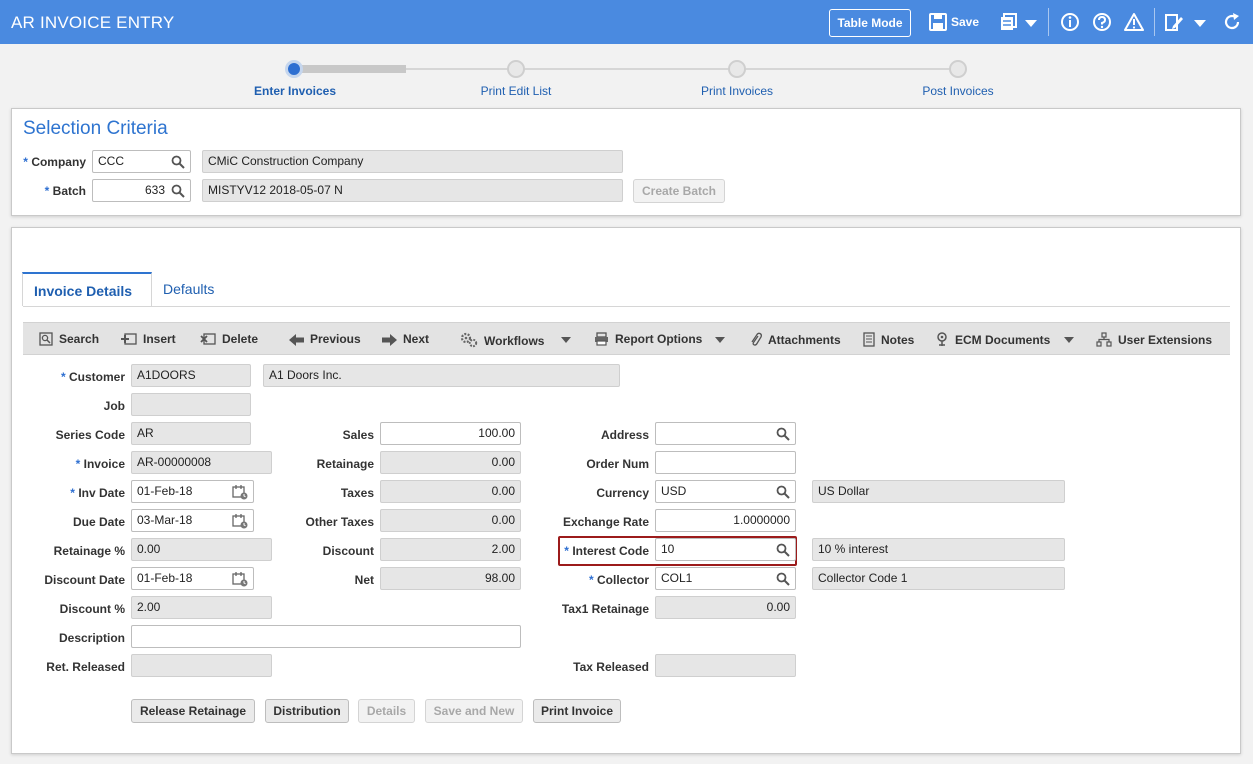 The height and width of the screenshot is (764, 1253). Describe the element at coordinates (1232, 22) in the screenshot. I see `refresh-icon` at that location.